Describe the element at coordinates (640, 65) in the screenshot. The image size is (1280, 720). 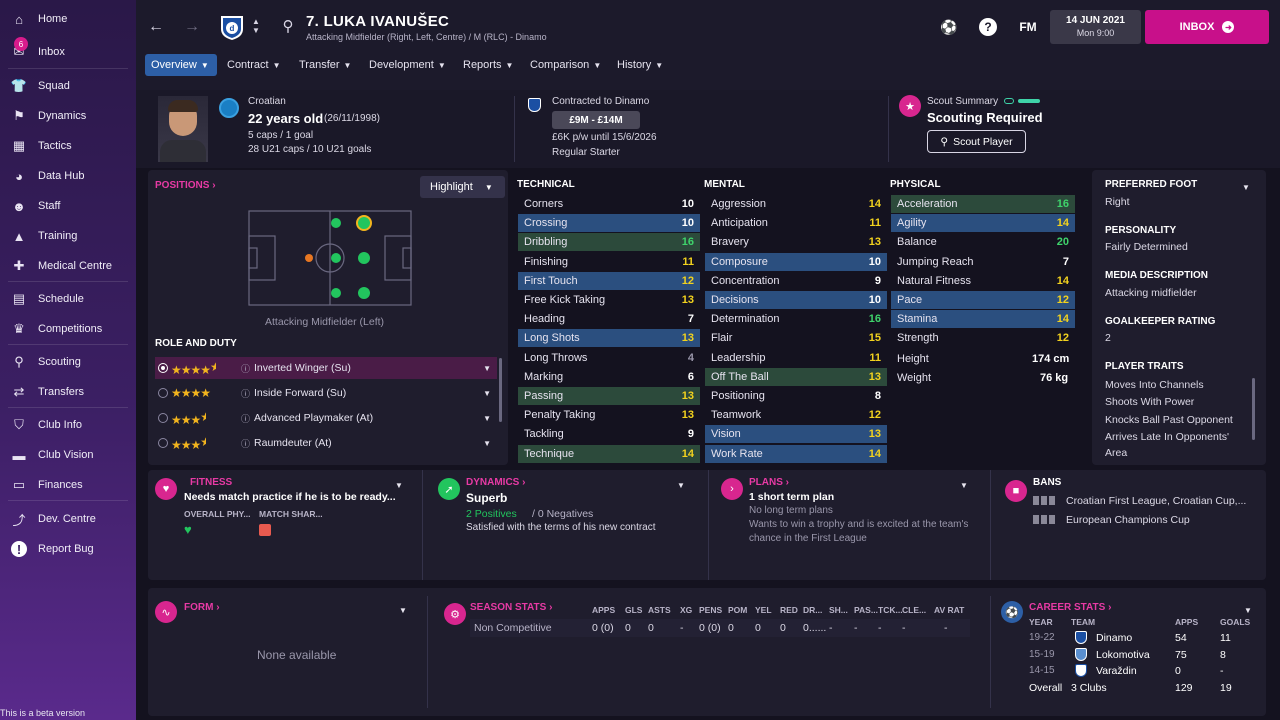
I see `tab-history: History ▼` at that location.